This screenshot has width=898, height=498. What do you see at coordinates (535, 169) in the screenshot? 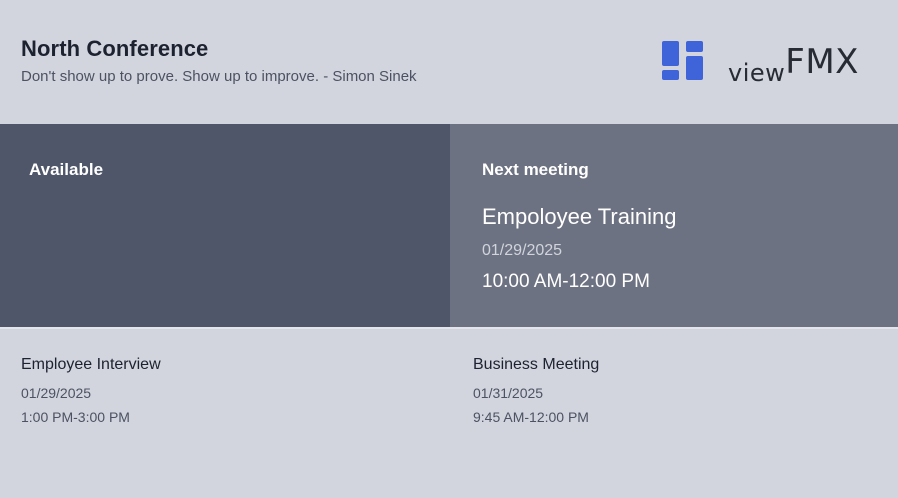
I see `next-meeting-label: Next meeting` at bounding box center [535, 169].